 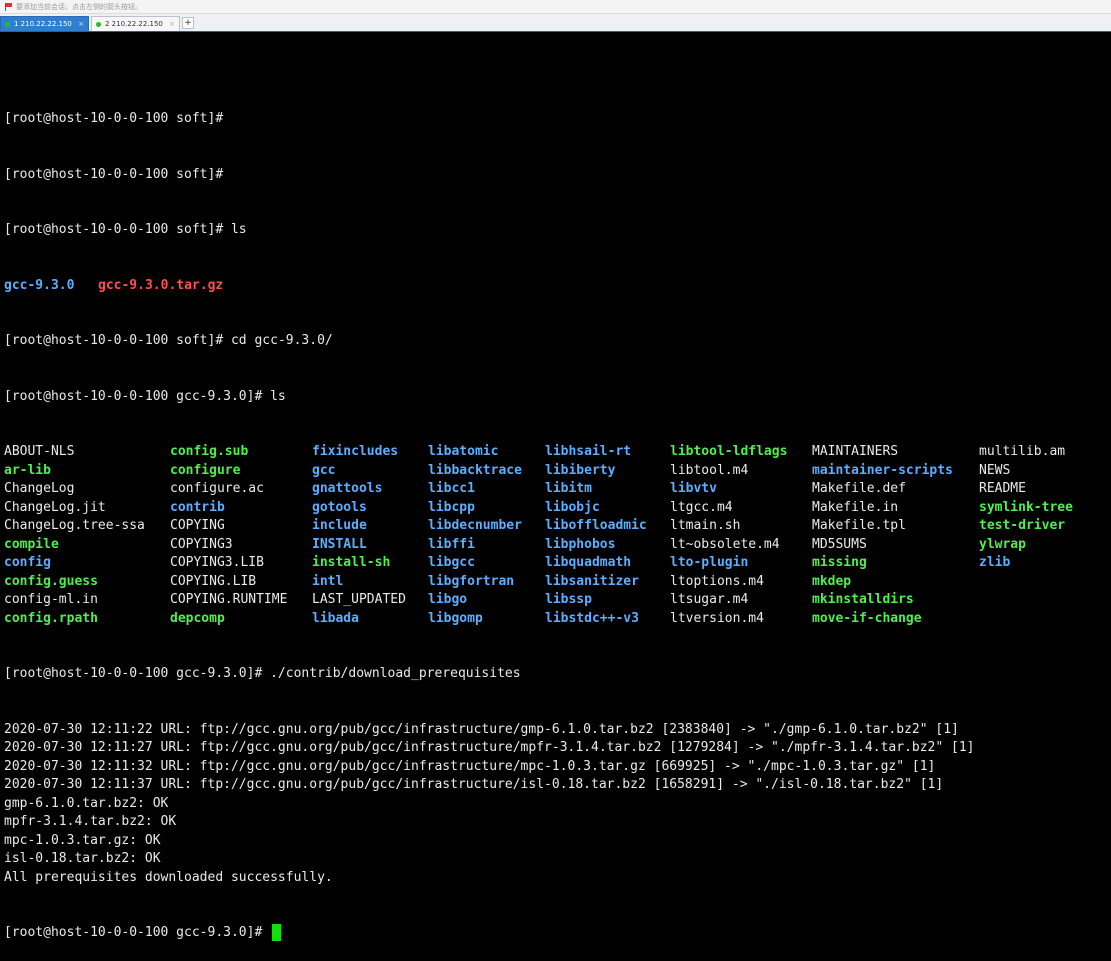 I want to click on listing-entry: libstdc++-v3, so click(x=592, y=618).